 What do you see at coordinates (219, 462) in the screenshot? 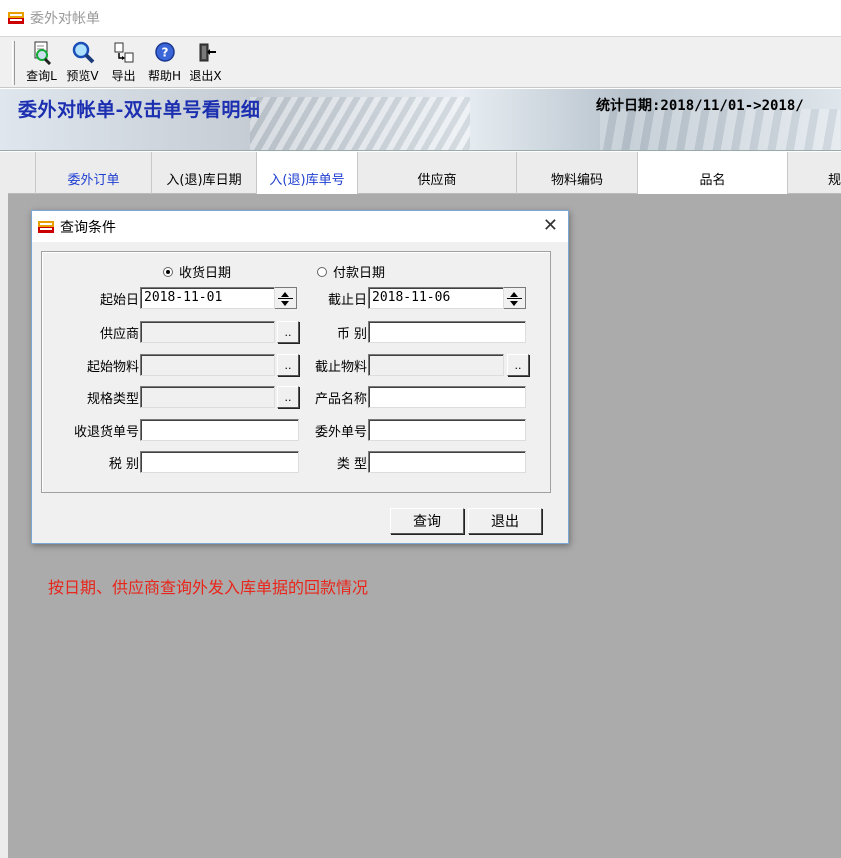
I see `tax-type-field` at bounding box center [219, 462].